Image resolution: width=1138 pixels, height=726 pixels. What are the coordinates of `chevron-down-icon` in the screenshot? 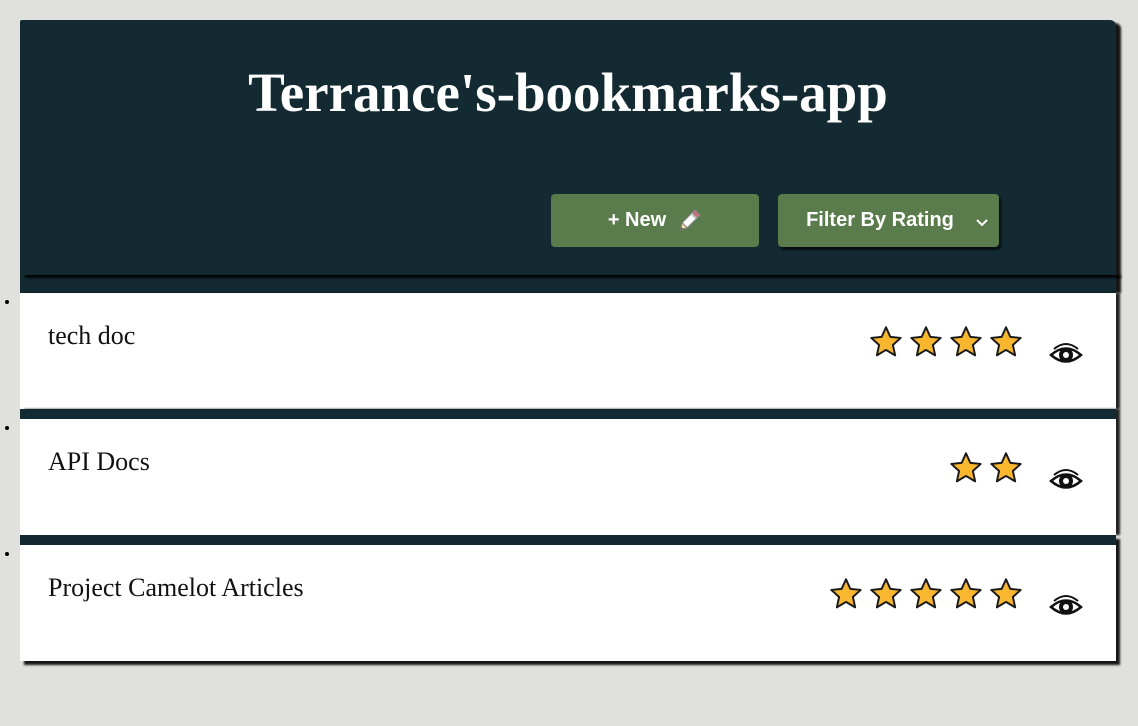 It's located at (982, 221).